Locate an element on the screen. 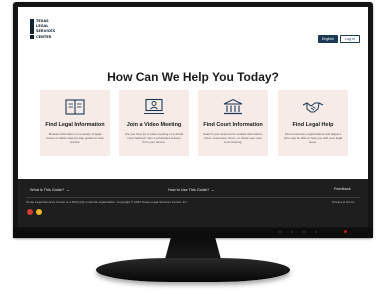 The height and width of the screenshot is (292, 386). login-button: Log in is located at coordinates (350, 39).